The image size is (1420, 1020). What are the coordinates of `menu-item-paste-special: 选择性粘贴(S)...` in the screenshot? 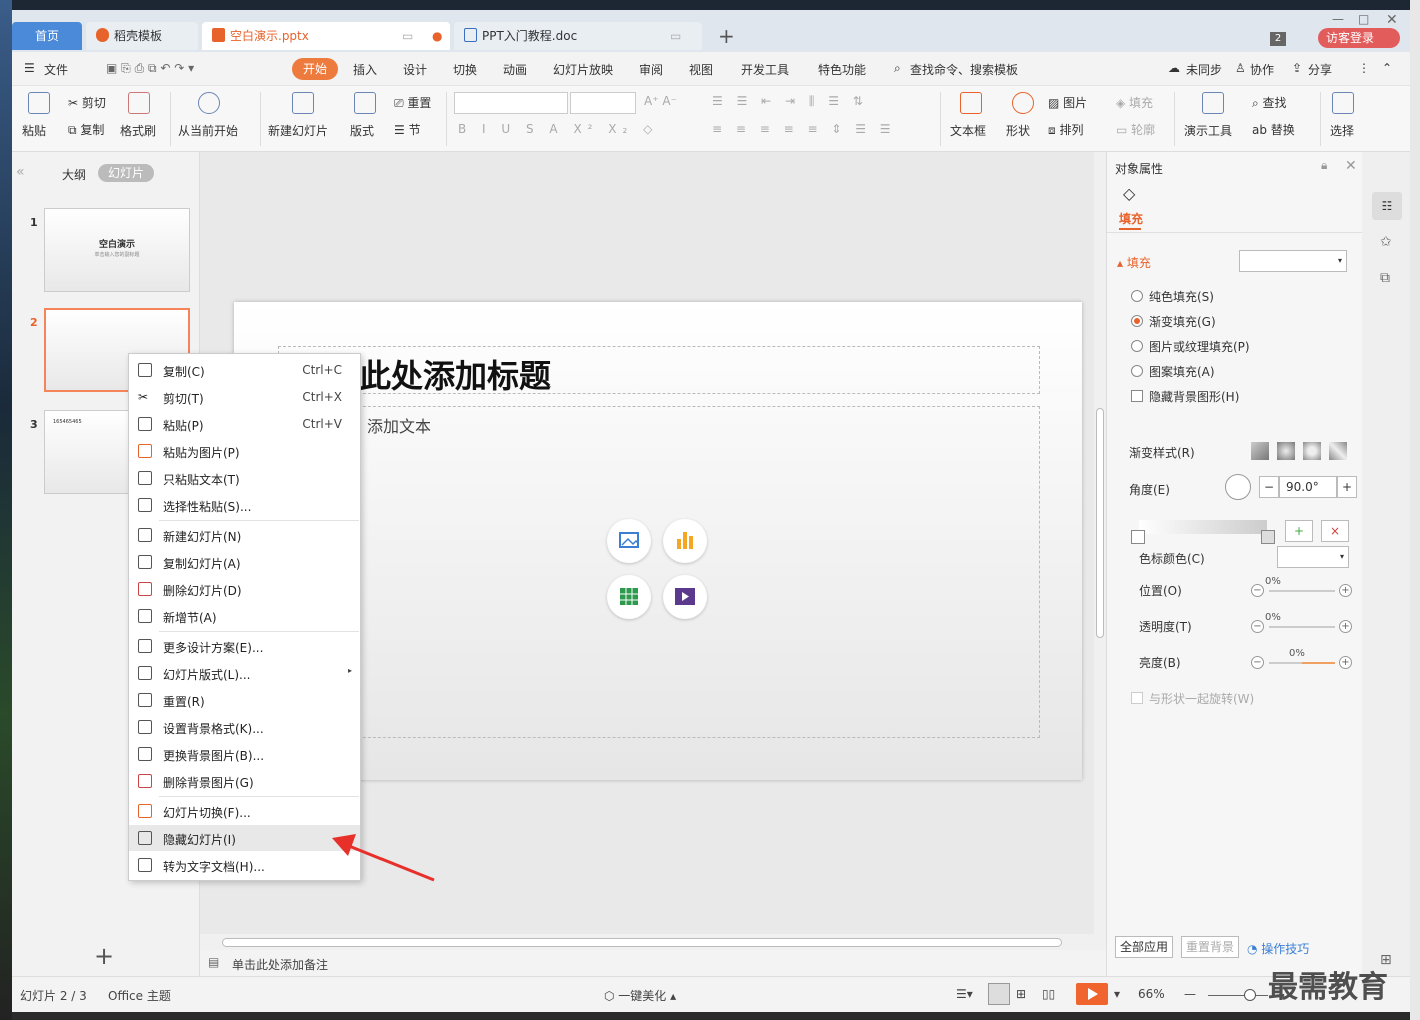 It's located at (244, 505).